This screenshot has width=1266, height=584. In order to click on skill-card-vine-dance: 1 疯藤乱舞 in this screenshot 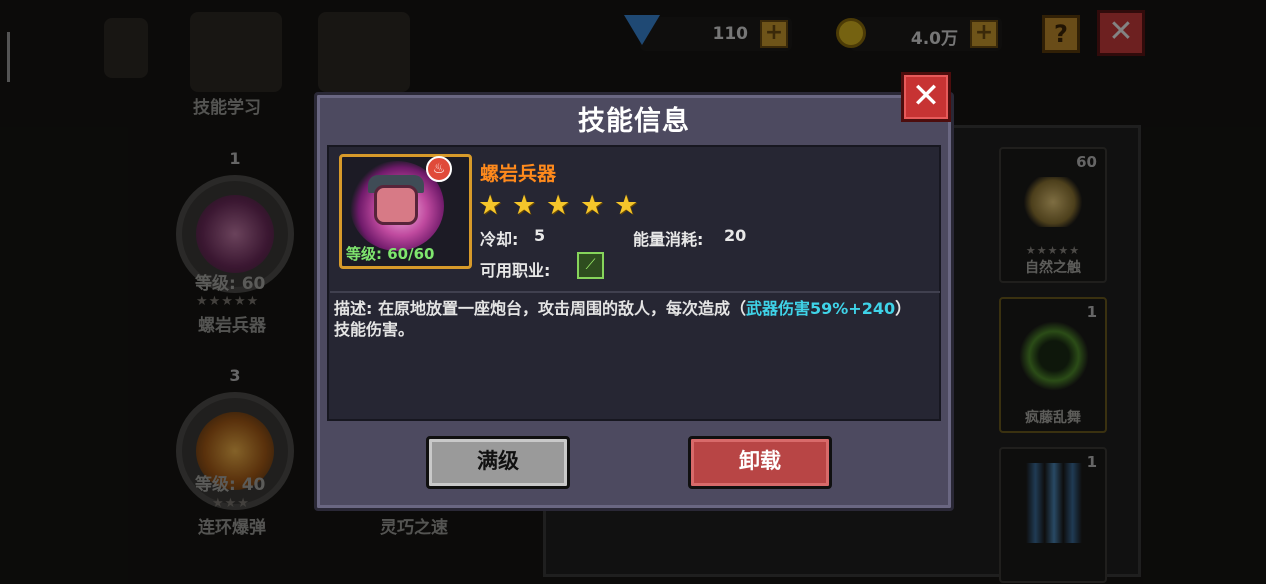, I will do `click(1053, 365)`.